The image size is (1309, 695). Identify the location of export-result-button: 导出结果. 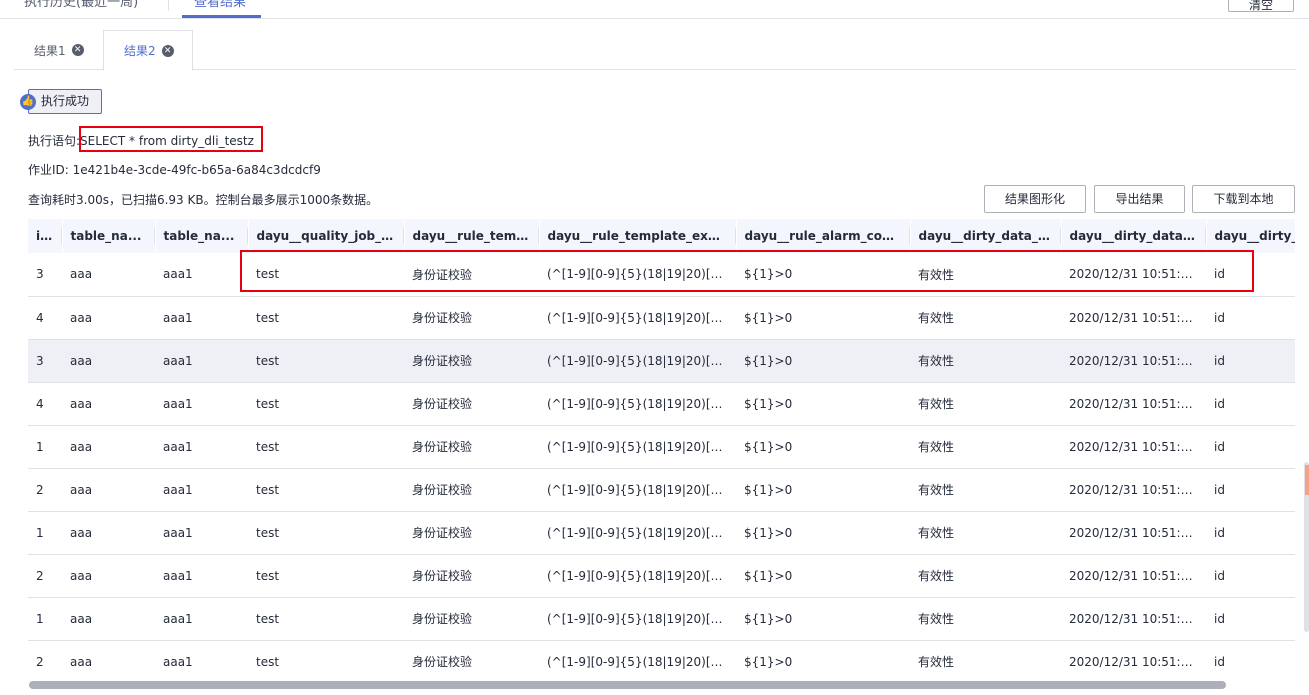
(1139, 199).